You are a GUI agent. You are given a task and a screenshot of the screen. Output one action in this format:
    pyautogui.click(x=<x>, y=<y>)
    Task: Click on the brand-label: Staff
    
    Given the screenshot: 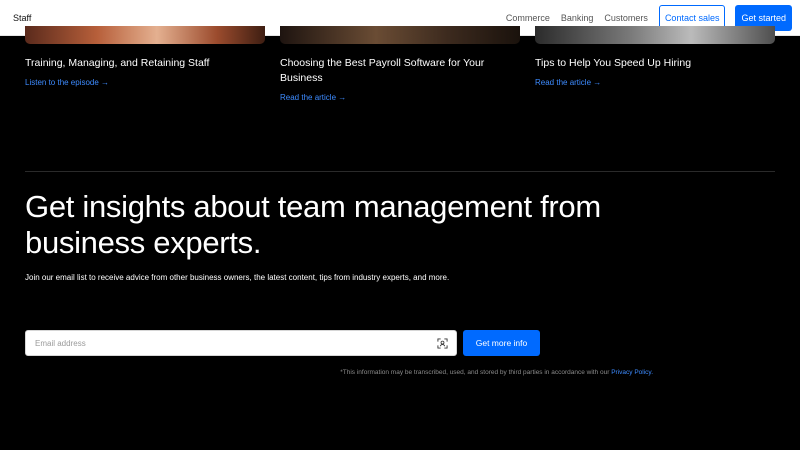 What is the action you would take?
    pyautogui.click(x=22, y=18)
    